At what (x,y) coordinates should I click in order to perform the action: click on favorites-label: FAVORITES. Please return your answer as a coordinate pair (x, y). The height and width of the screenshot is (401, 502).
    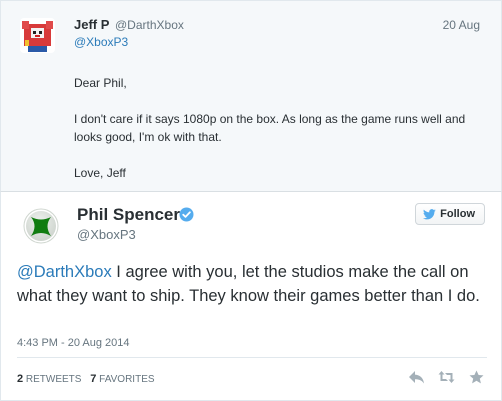
    Looking at the image, I should click on (127, 379).